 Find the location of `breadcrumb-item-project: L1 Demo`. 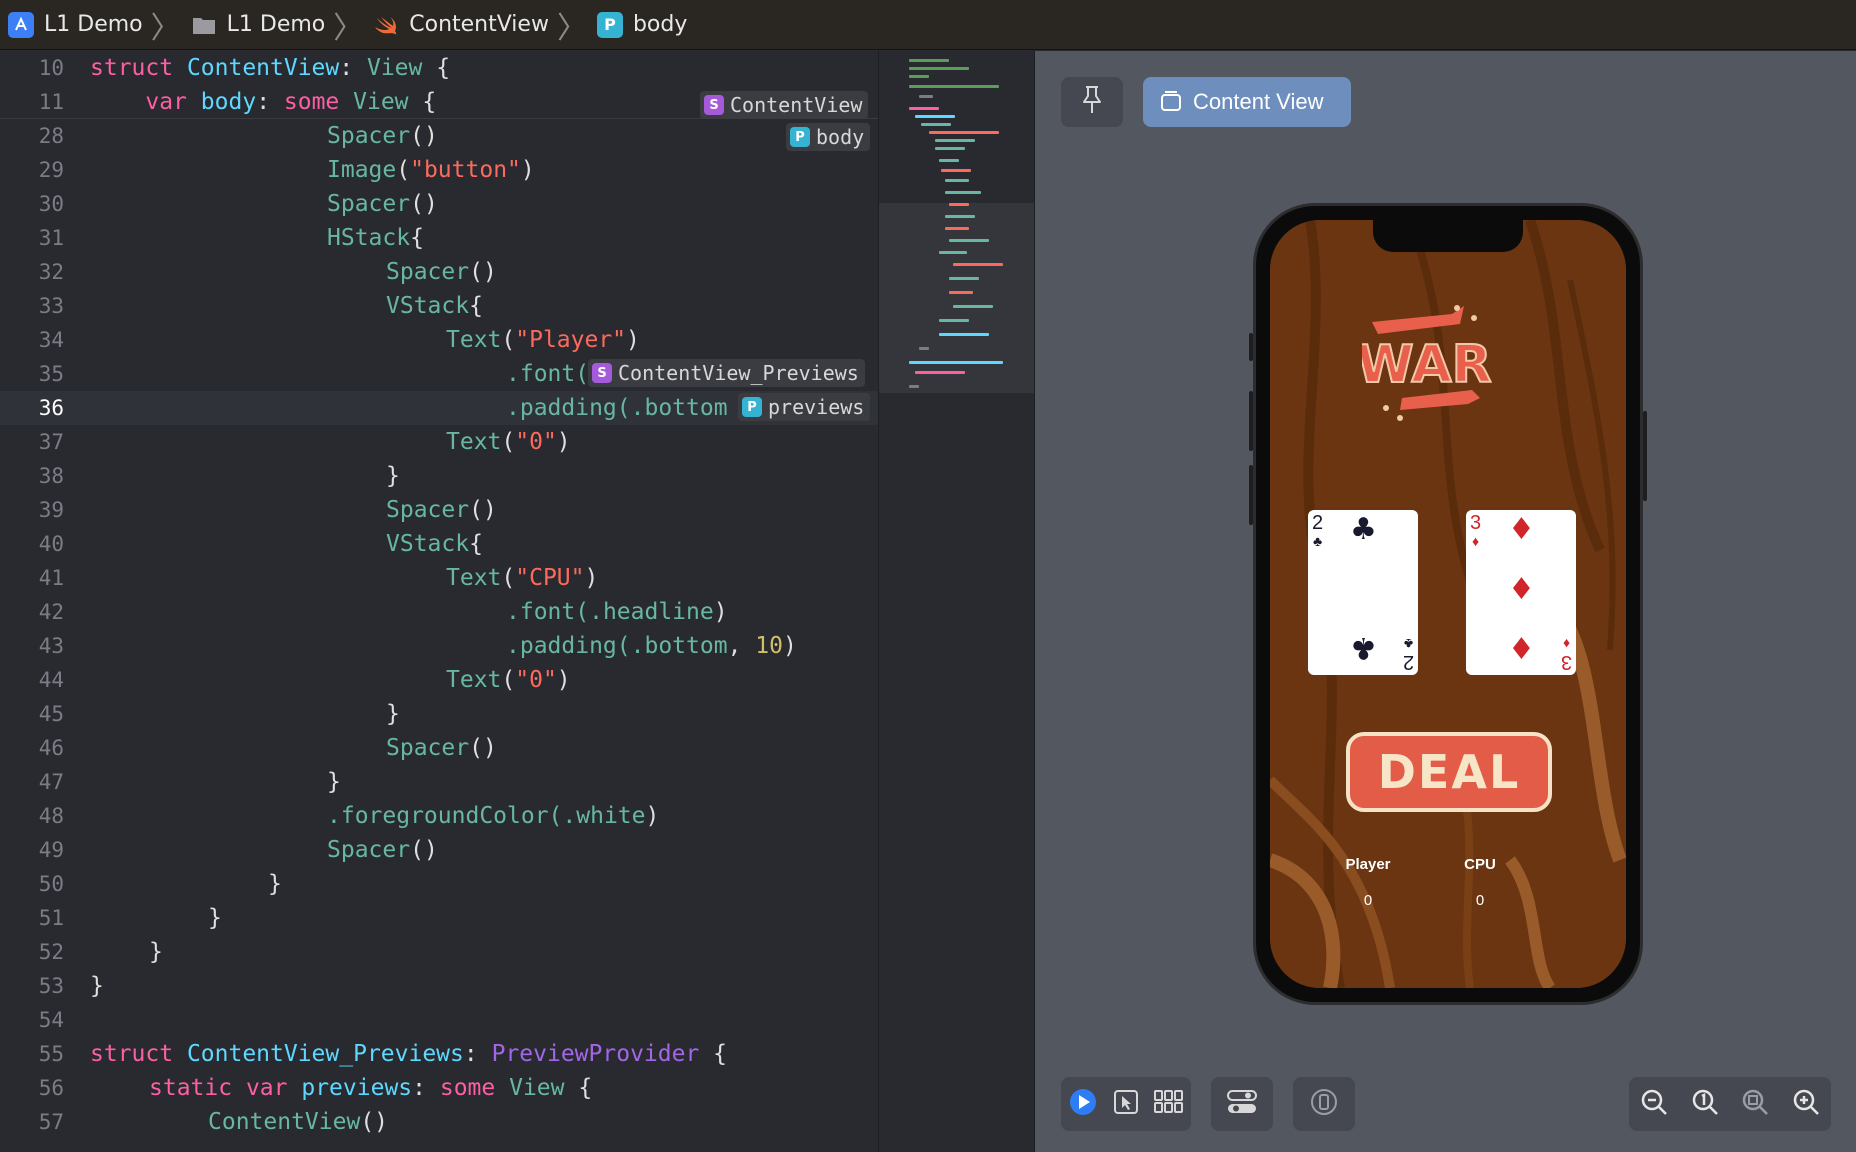

breadcrumb-item-project: L1 Demo is located at coordinates (75, 25).